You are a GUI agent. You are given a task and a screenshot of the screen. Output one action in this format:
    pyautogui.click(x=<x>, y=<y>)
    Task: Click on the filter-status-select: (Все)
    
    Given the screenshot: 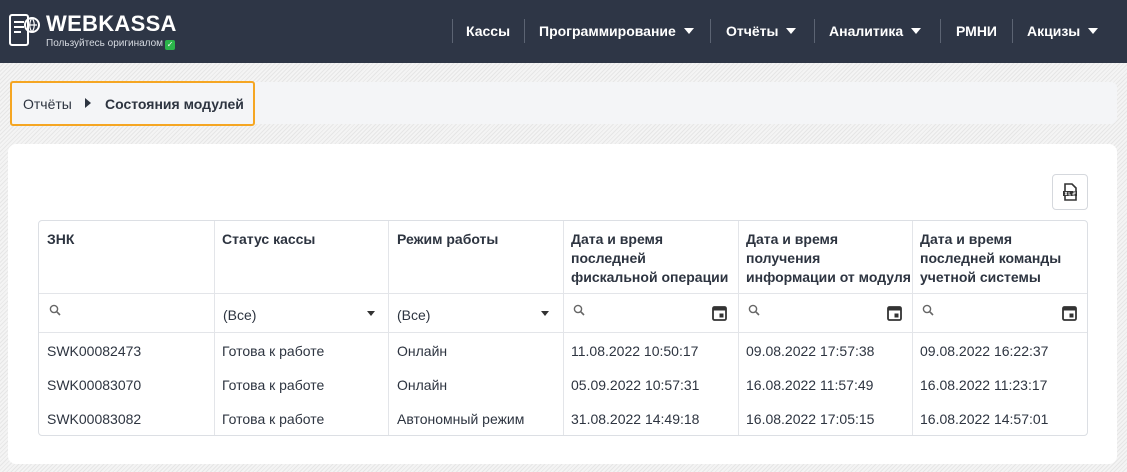 What is the action you would take?
    pyautogui.click(x=301, y=313)
    